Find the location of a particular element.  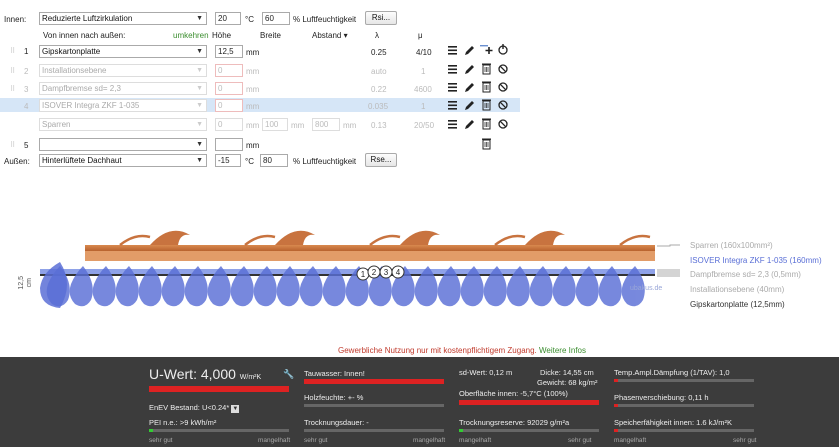

wrench-icon: 🔧 is located at coordinates (288, 374).